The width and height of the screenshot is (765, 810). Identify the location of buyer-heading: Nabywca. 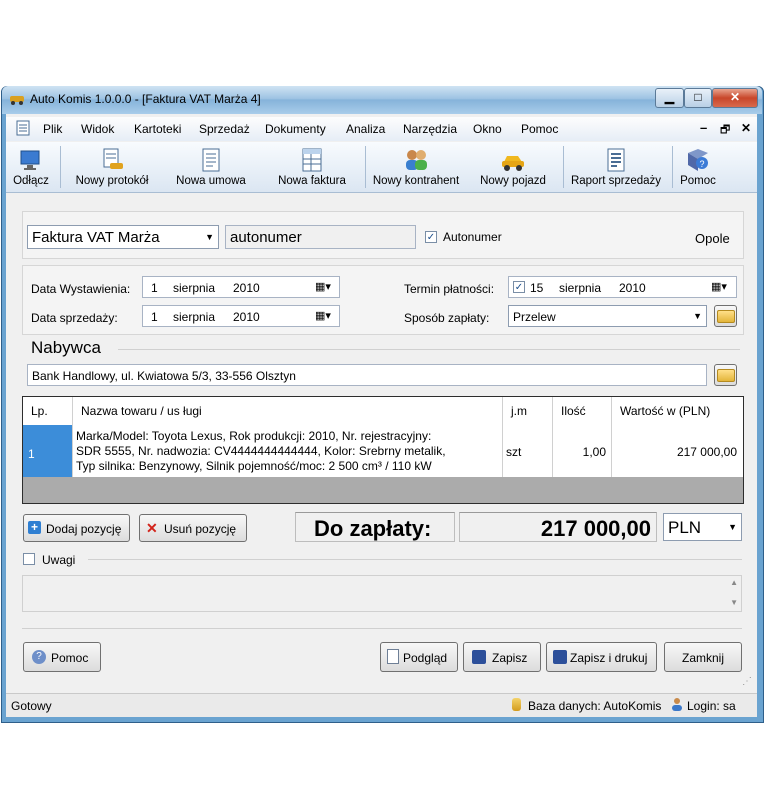
(66, 347).